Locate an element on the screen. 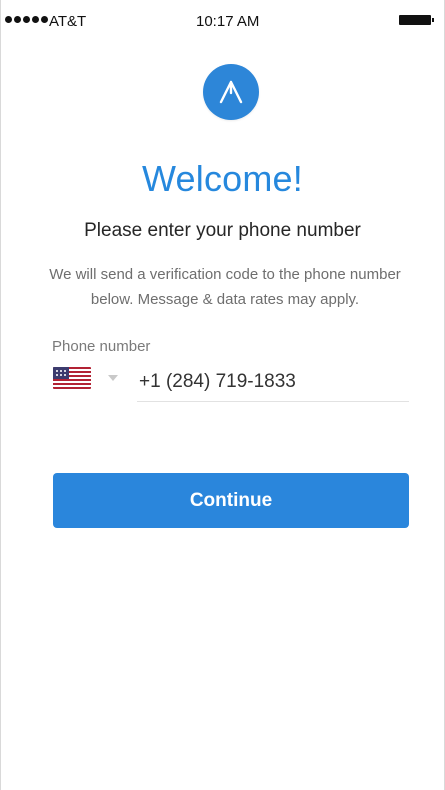 This screenshot has height=790, width=445. continue-button: Continue is located at coordinates (231, 500).